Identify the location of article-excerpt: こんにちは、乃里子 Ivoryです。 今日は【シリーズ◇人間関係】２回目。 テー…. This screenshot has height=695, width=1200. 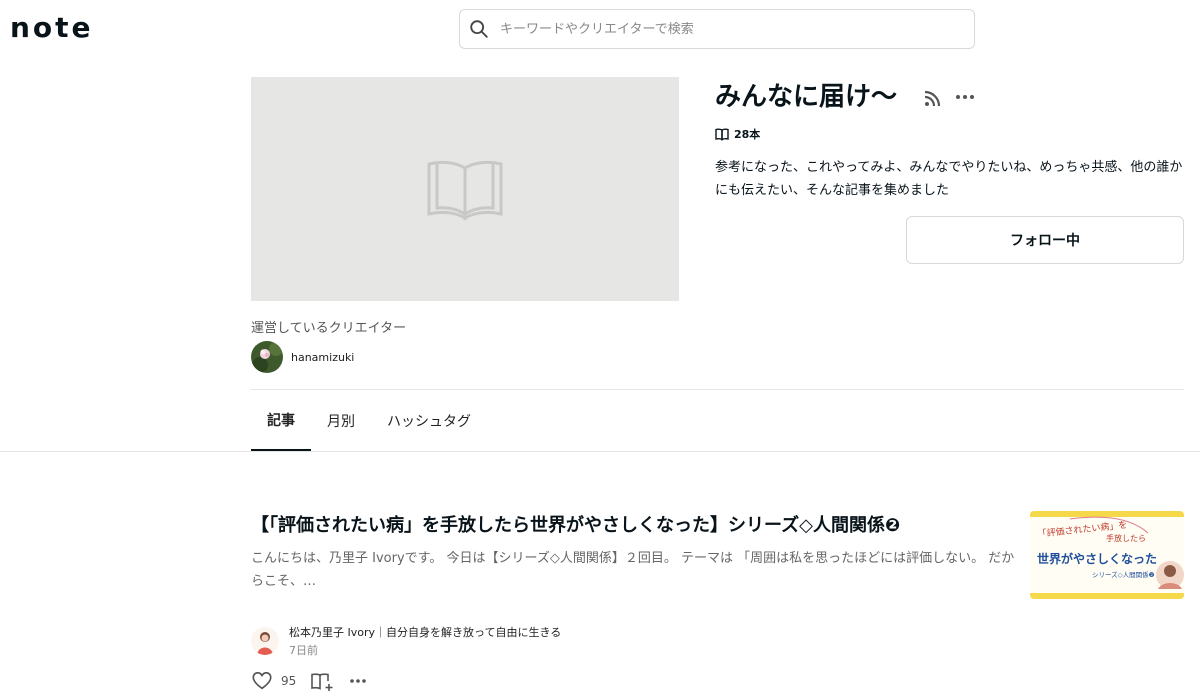
(636, 570).